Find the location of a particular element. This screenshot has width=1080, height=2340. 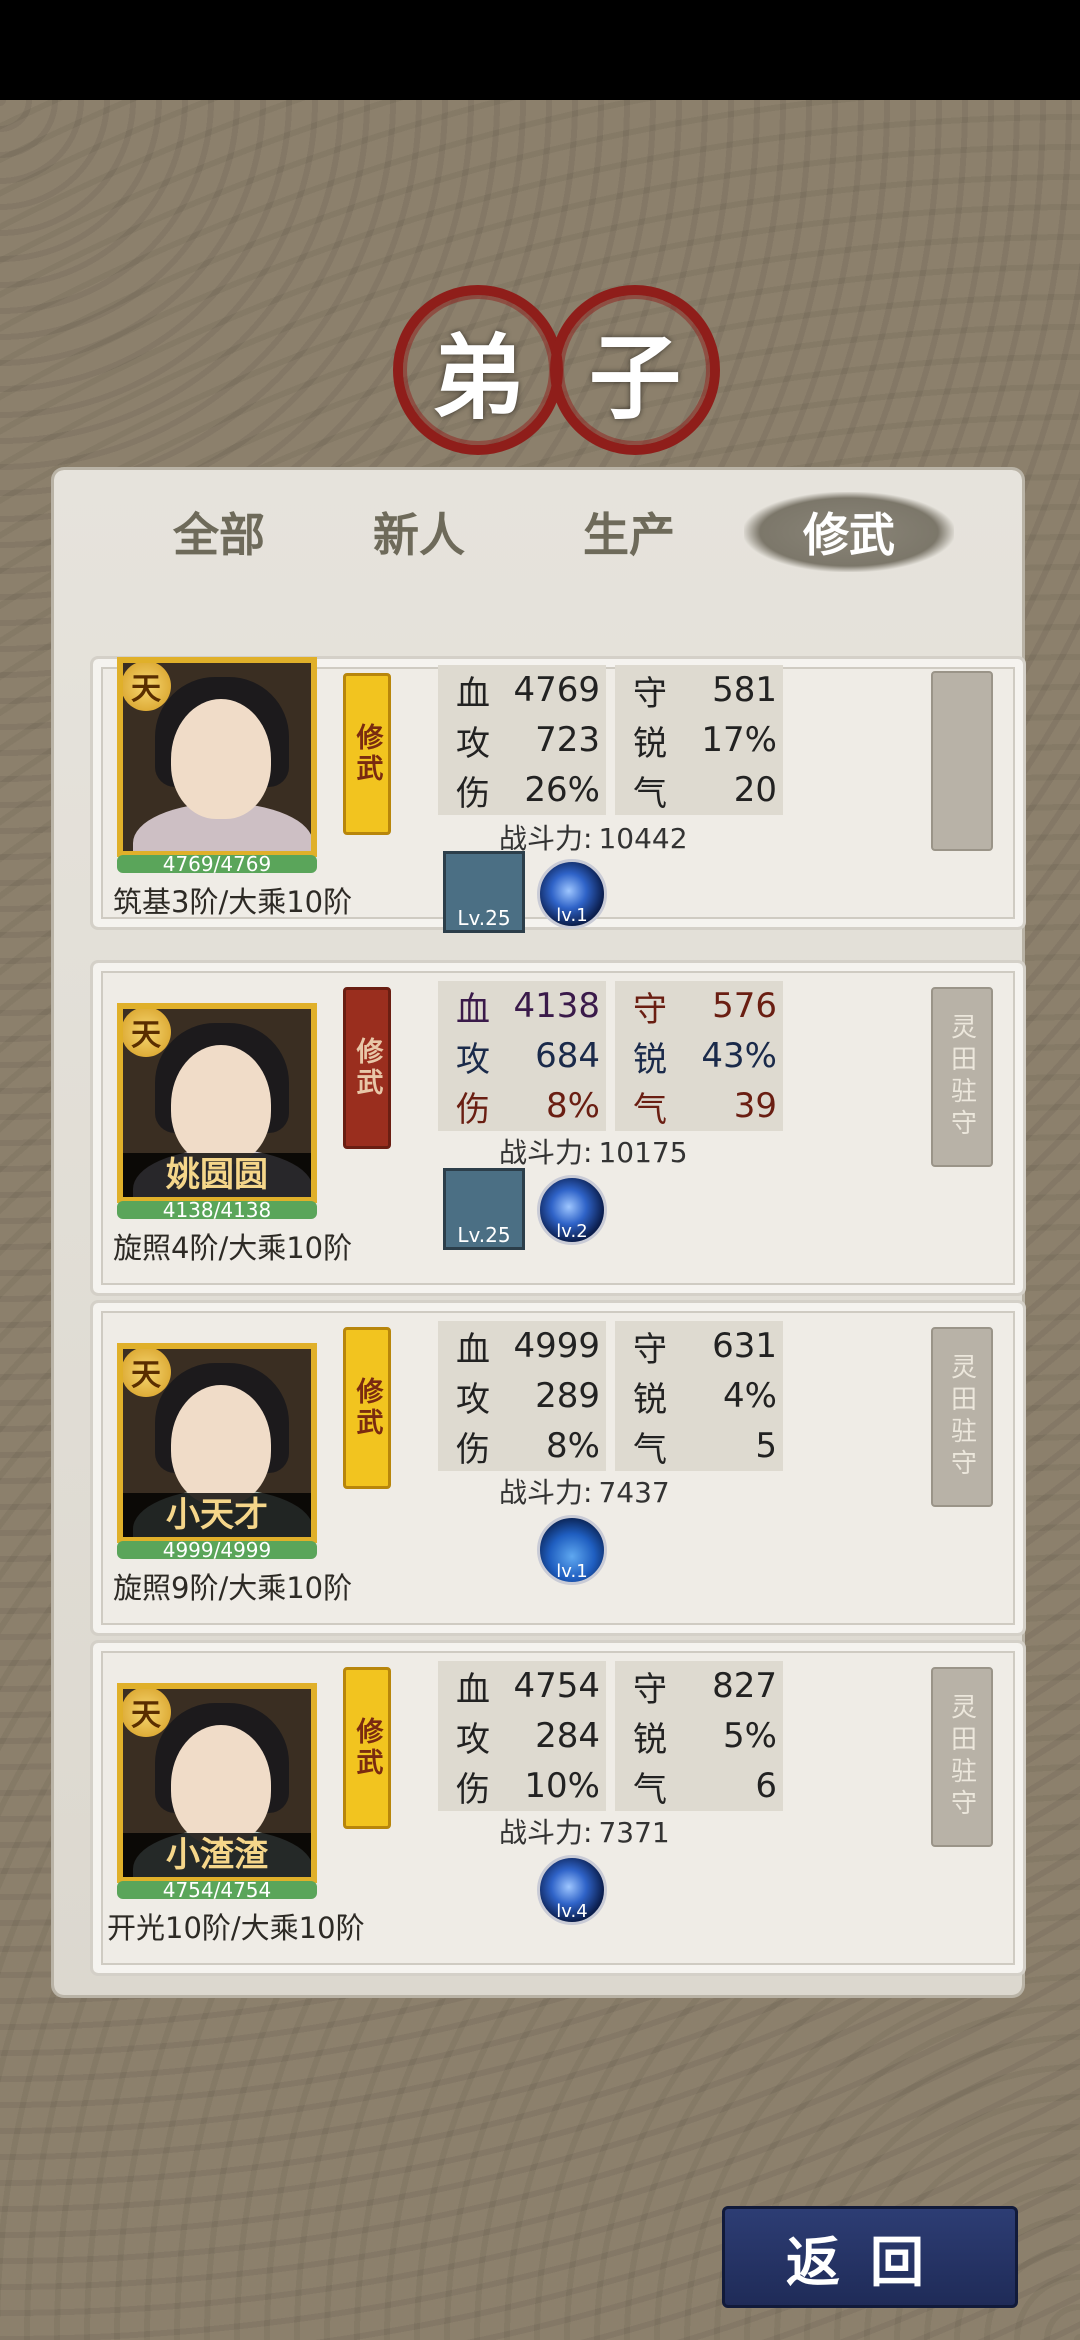

realm-text: 开光10阶/大乘10阶 is located at coordinates (236, 1928).